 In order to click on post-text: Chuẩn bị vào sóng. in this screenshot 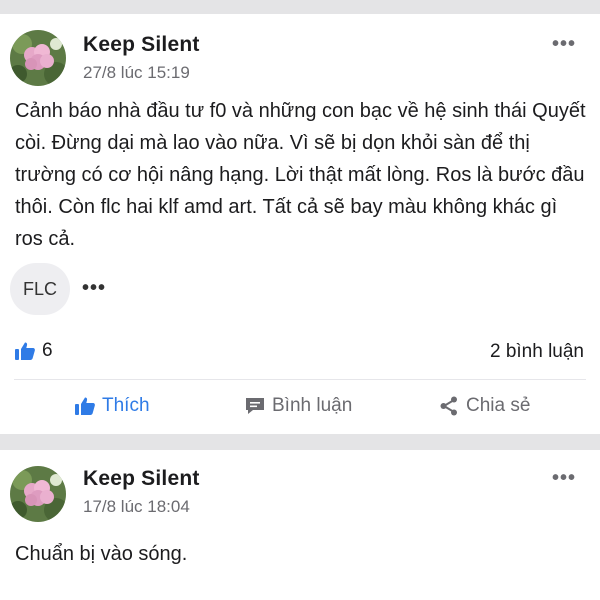, I will do `click(101, 554)`.